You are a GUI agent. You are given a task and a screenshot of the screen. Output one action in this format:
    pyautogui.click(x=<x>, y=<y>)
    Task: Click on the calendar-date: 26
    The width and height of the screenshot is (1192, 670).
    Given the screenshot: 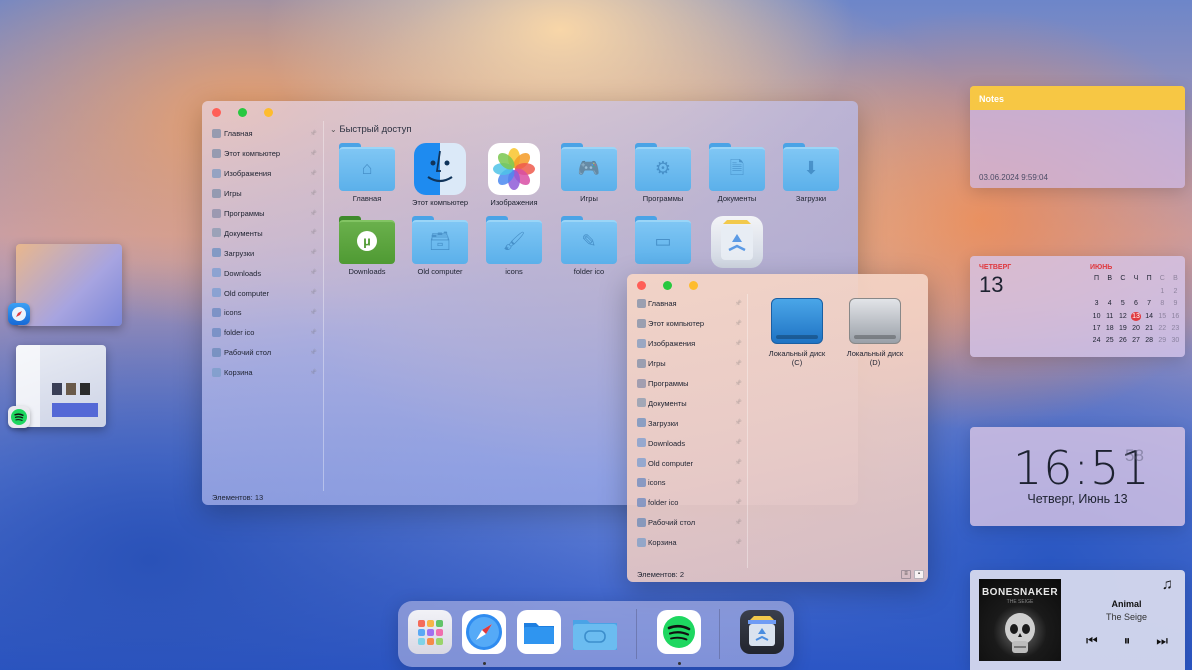 What is the action you would take?
    pyautogui.click(x=1122, y=340)
    